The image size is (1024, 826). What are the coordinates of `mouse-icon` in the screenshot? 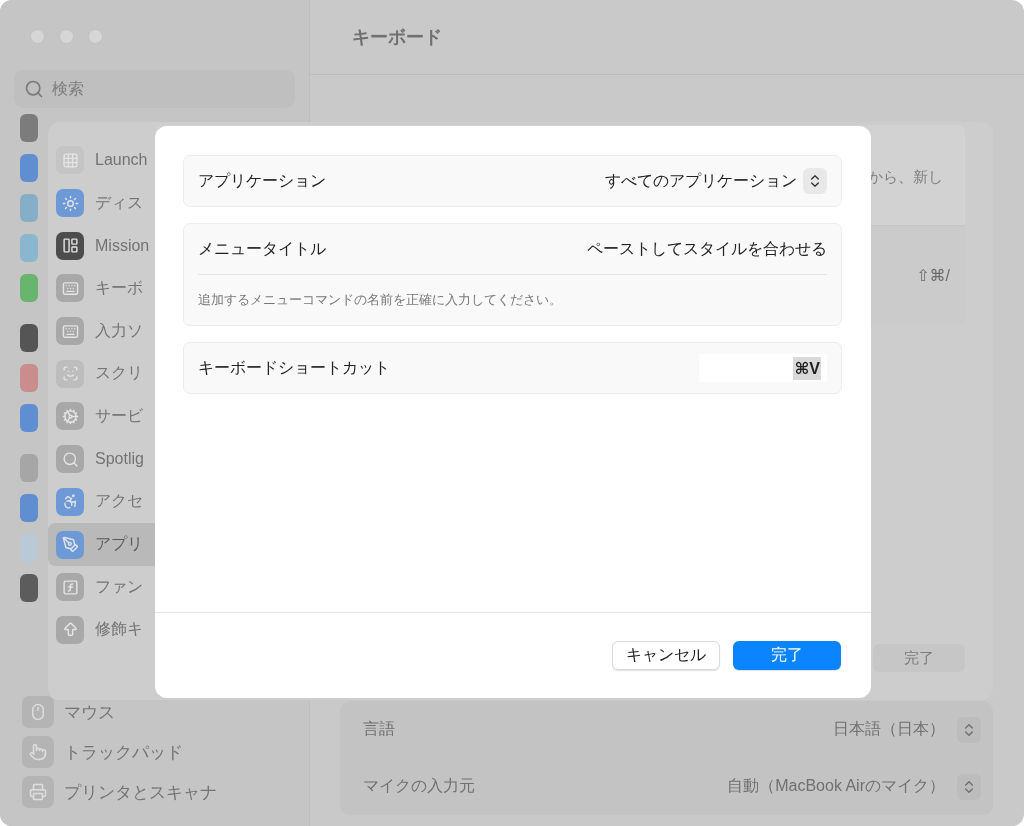 It's located at (38, 712).